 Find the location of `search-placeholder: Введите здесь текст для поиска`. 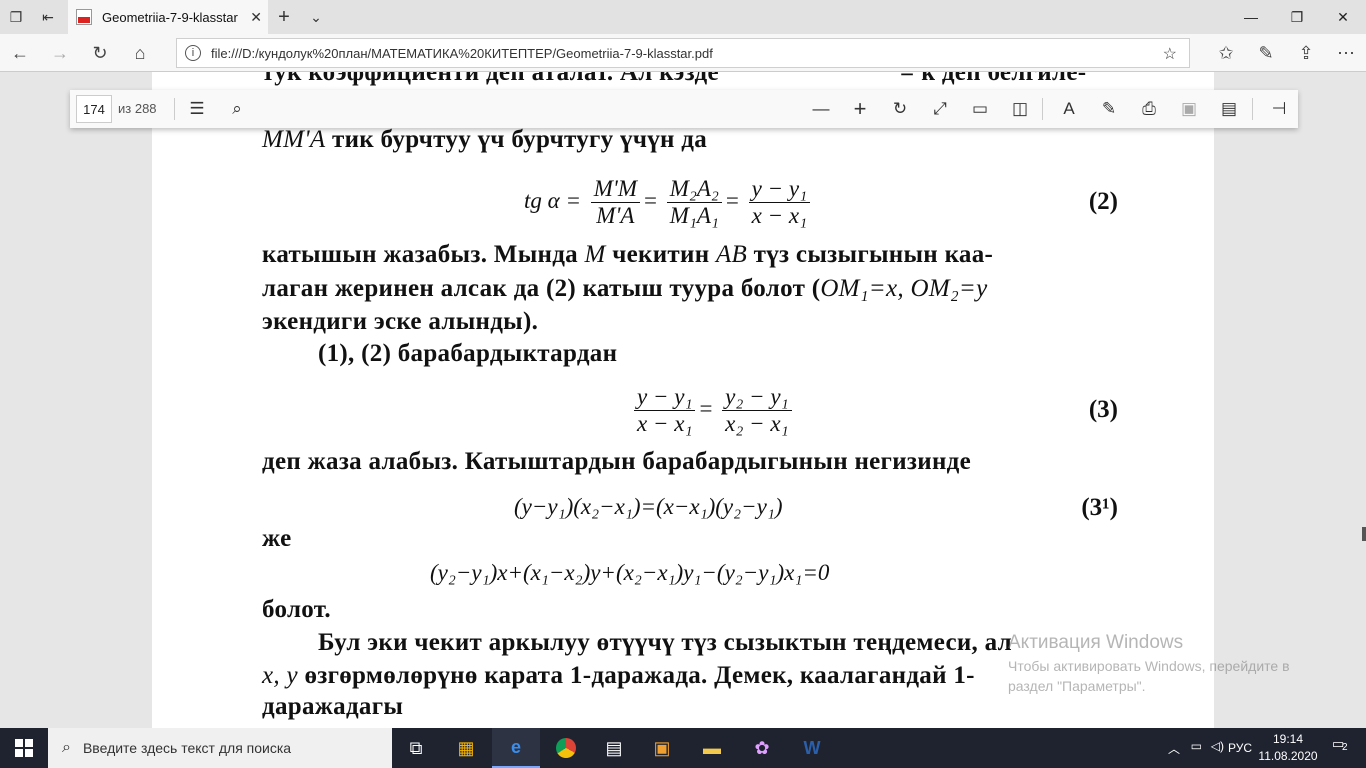

search-placeholder: Введите здесь текст для поиска is located at coordinates (187, 748).